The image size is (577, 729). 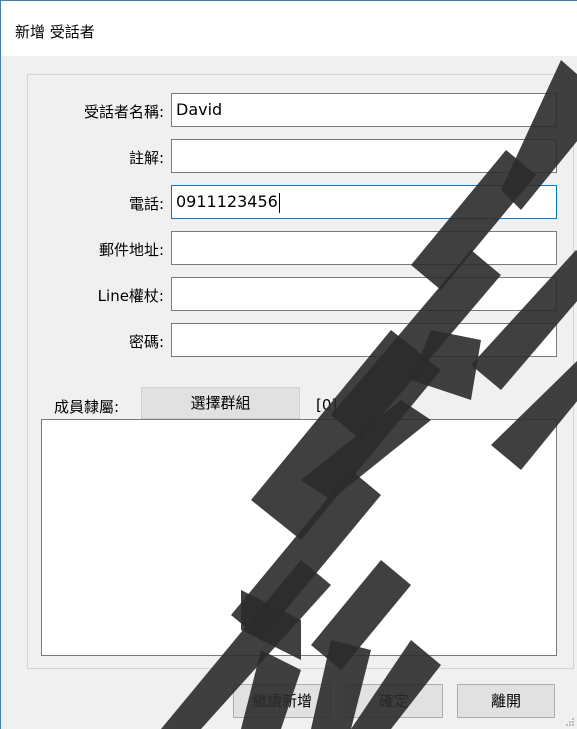 What do you see at coordinates (279, 202) in the screenshot?
I see `text-caret` at bounding box center [279, 202].